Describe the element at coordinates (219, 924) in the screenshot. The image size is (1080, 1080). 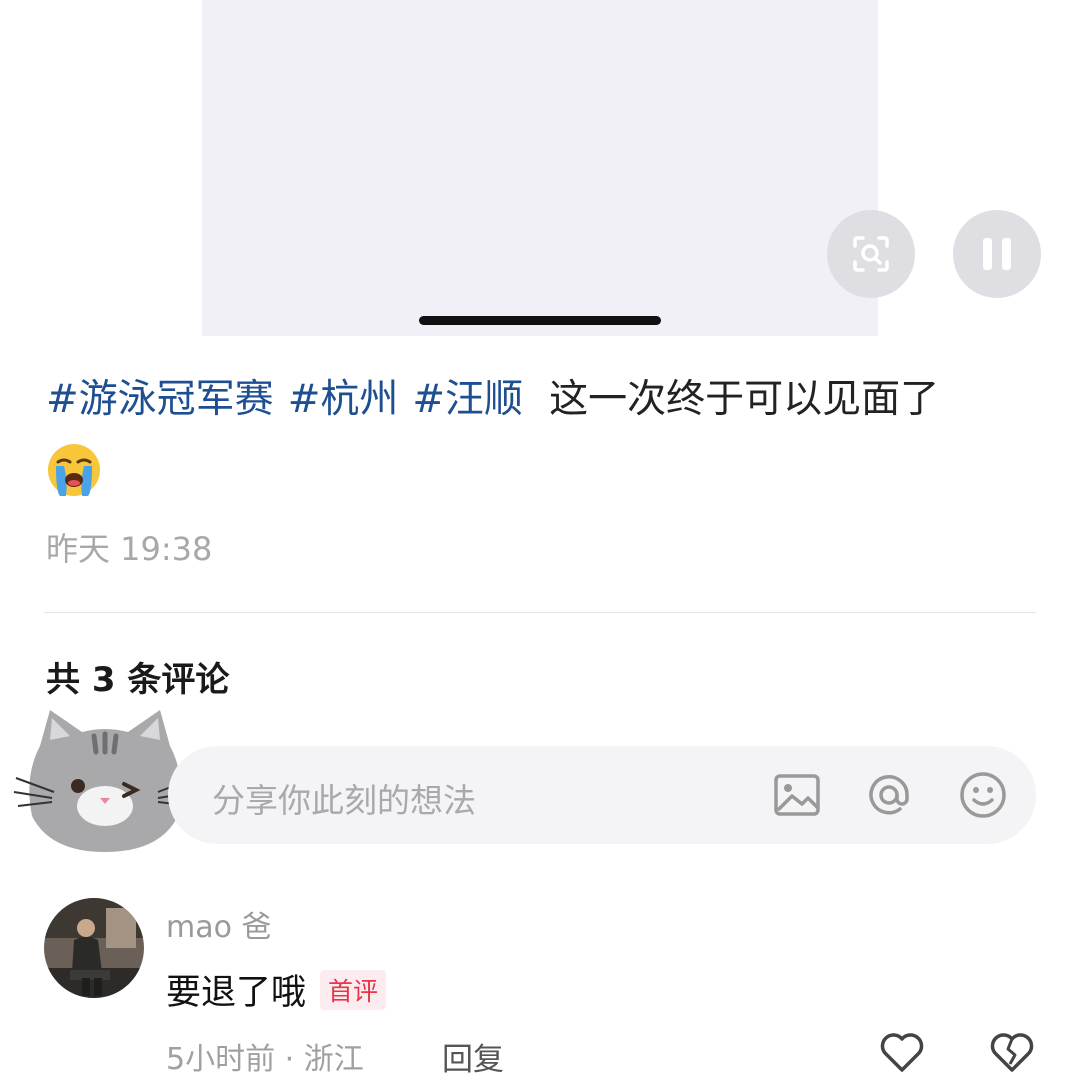
I see `comment-username: mao 爸` at that location.